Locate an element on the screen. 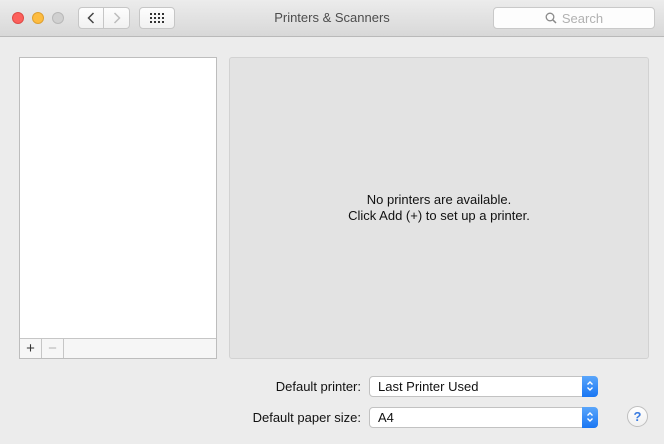 The image size is (664, 444). default-printer-select: Last Printer Used is located at coordinates (483, 386).